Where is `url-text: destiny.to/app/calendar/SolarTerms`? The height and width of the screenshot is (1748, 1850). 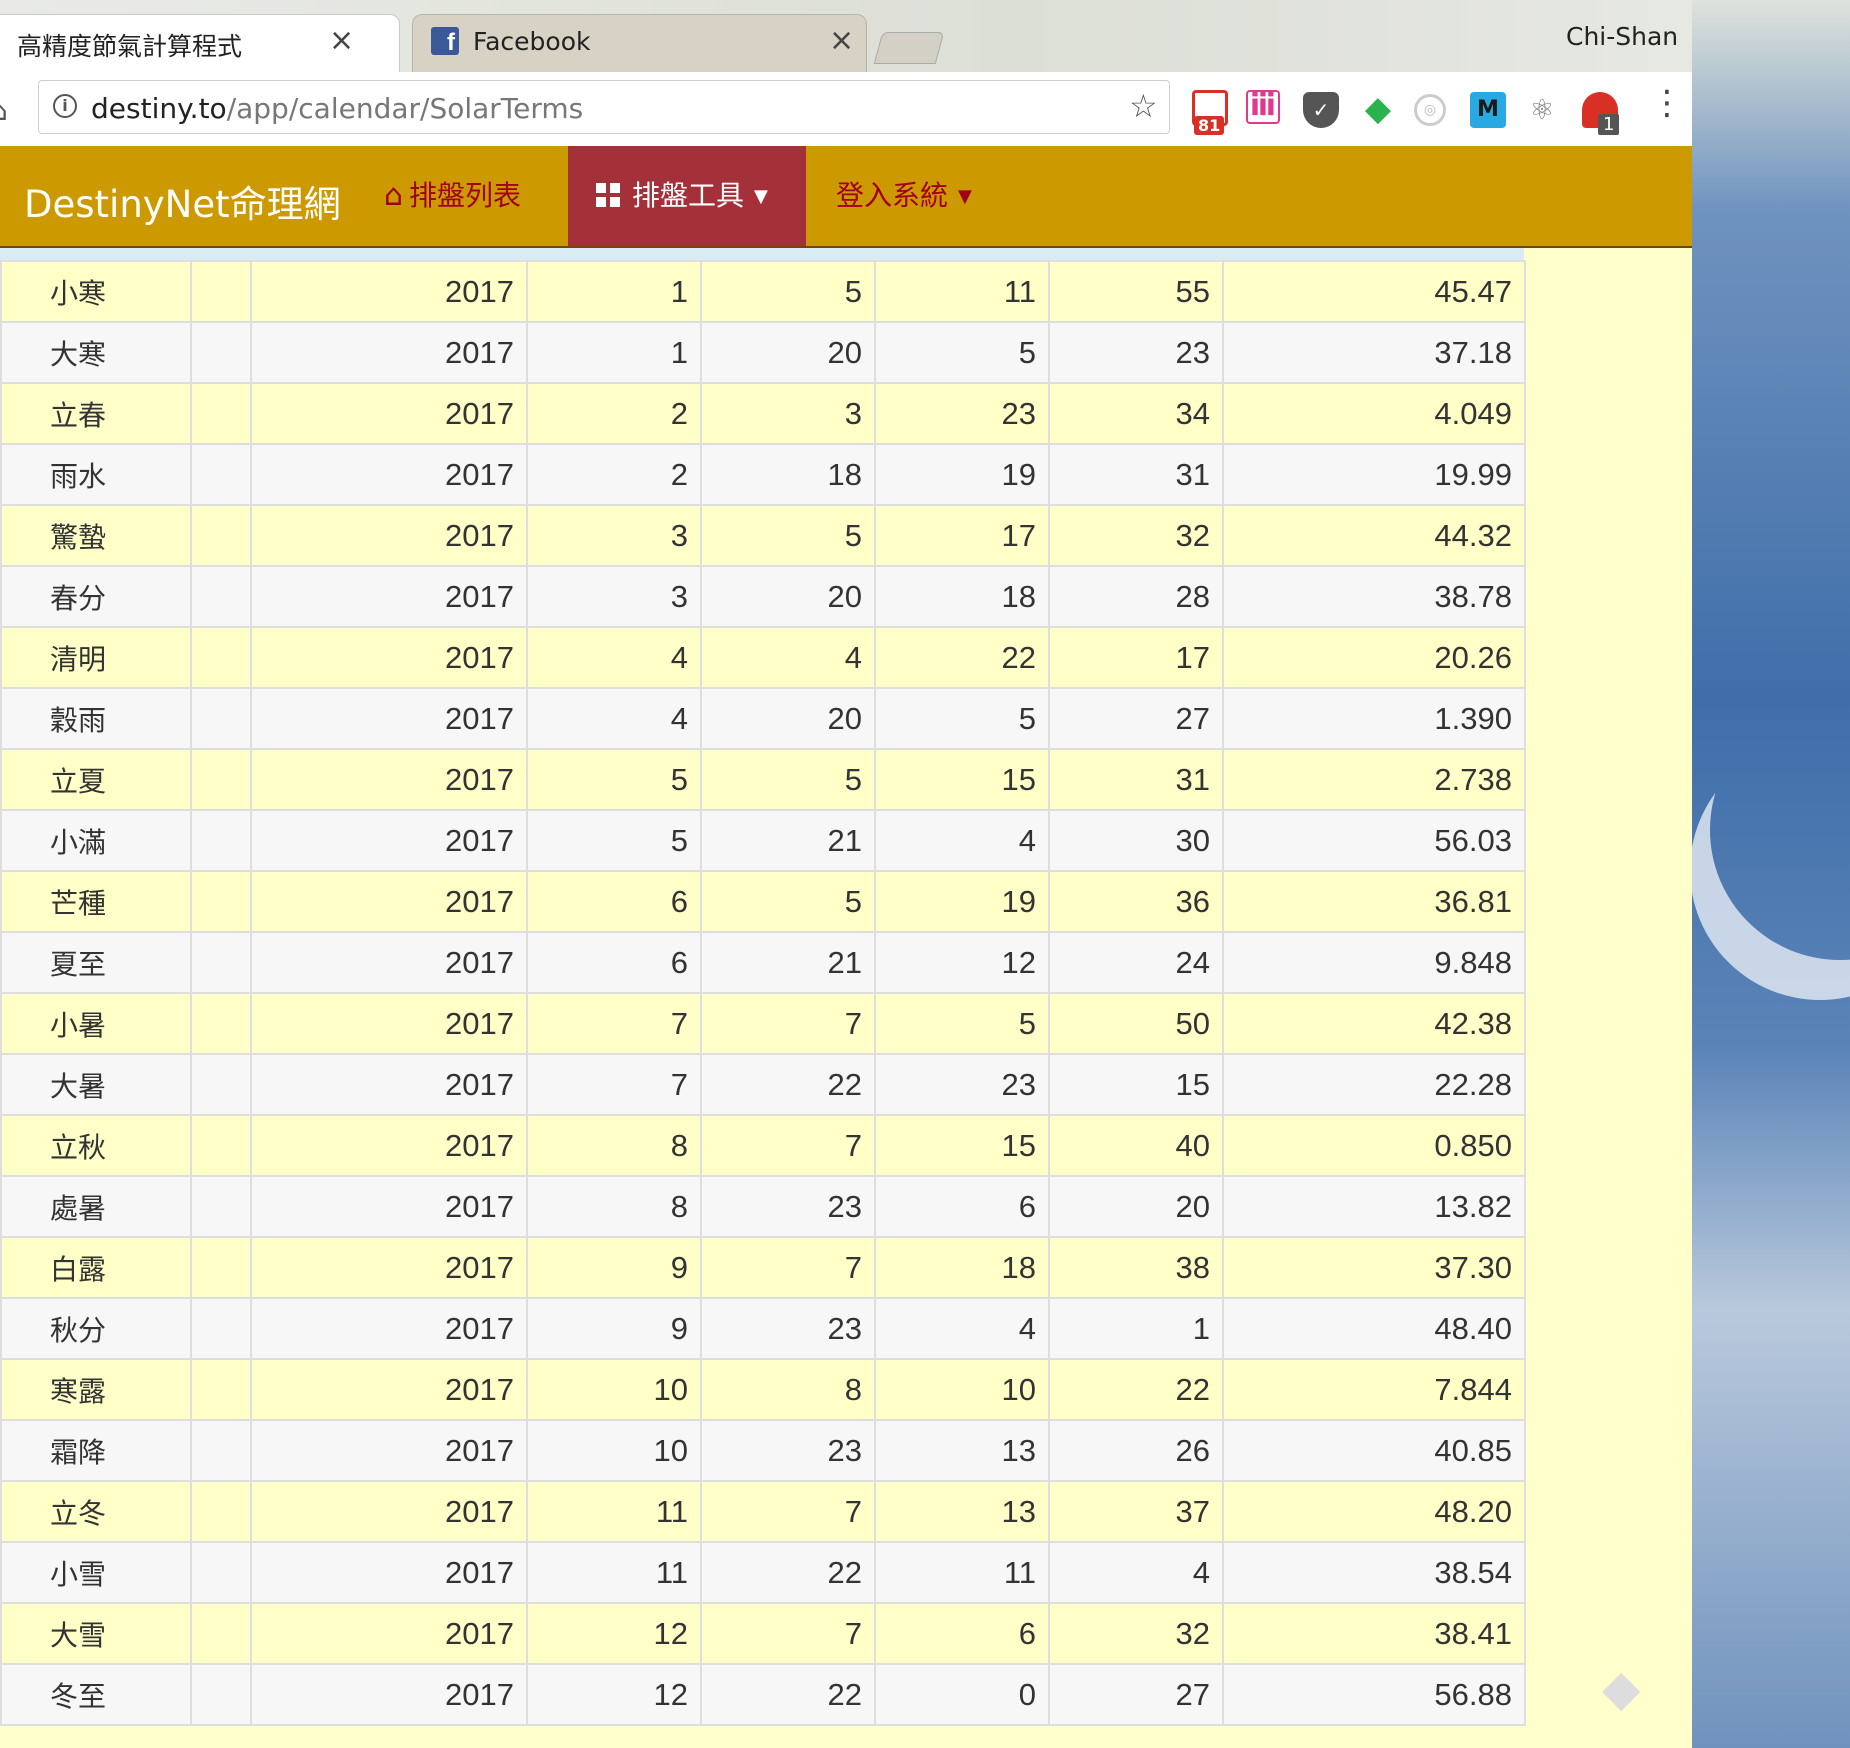
url-text: destiny.to/app/calendar/SolarTerms is located at coordinates (337, 108).